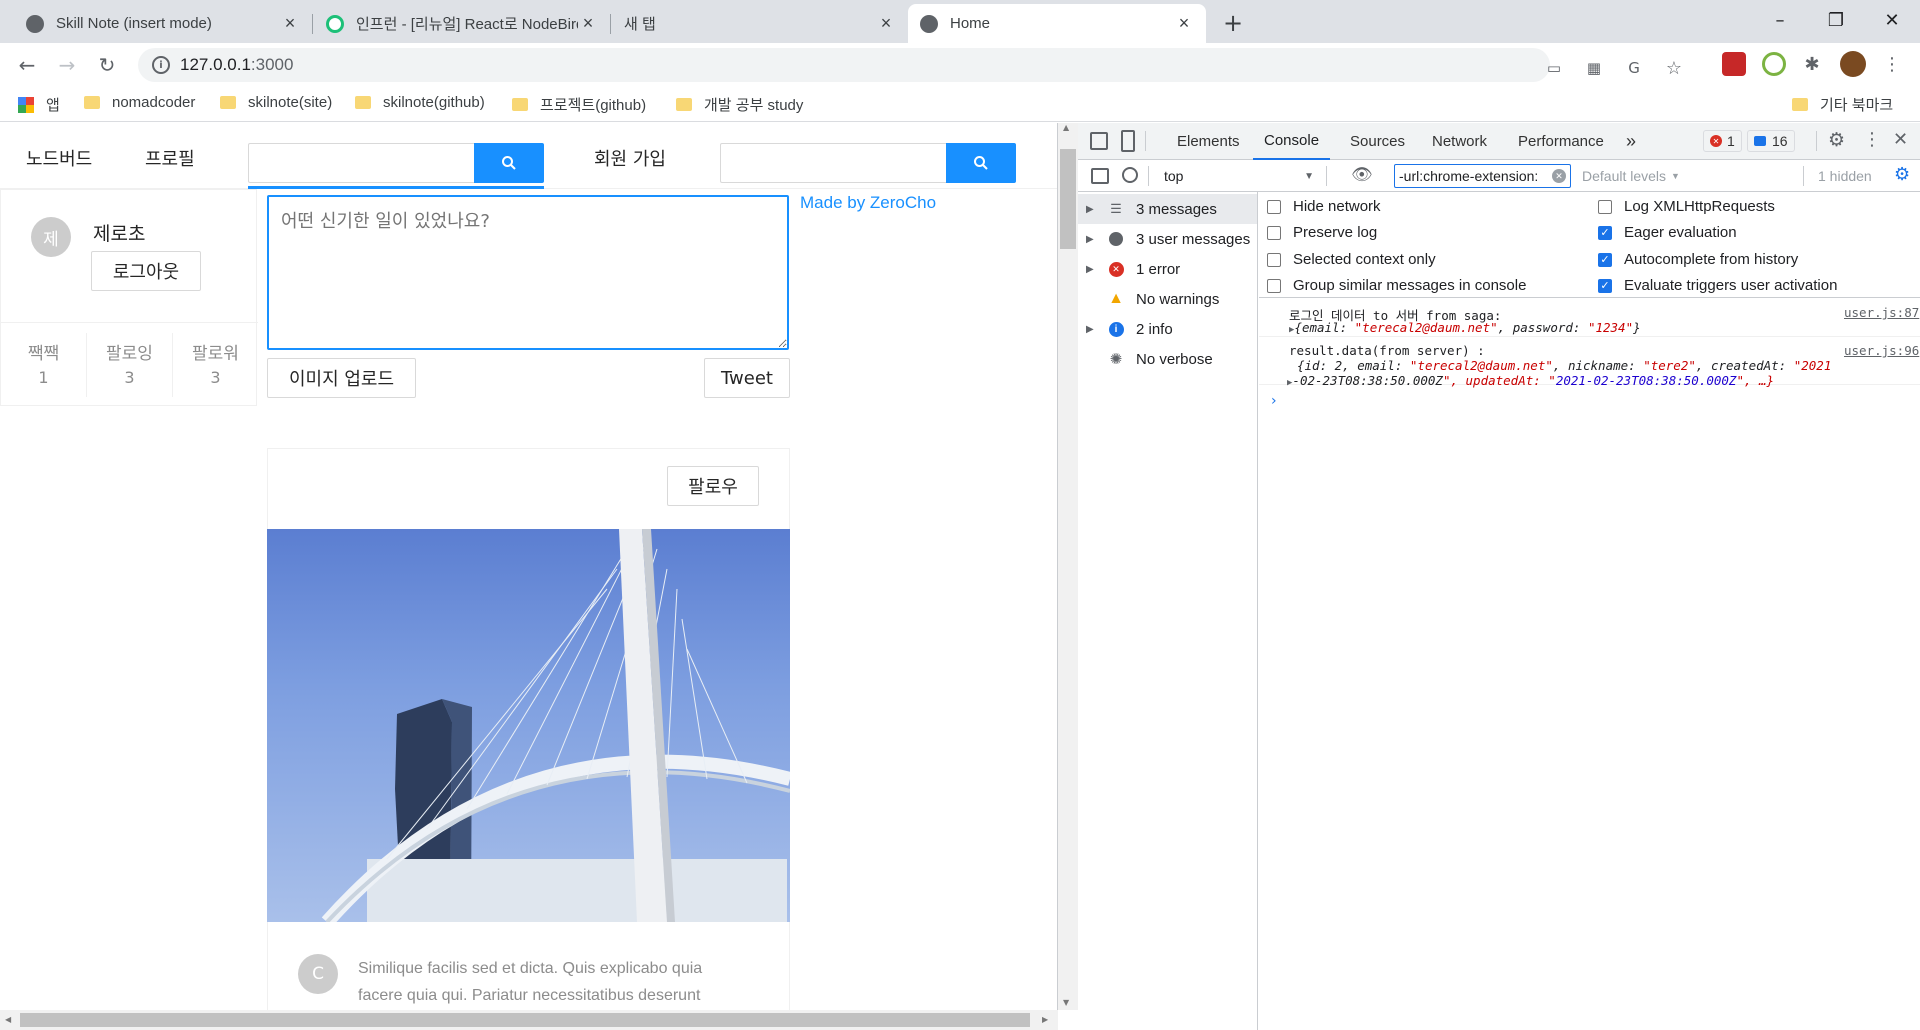 This screenshot has width=1920, height=1030. I want to click on restore-button: ❐, so click(1836, 20).